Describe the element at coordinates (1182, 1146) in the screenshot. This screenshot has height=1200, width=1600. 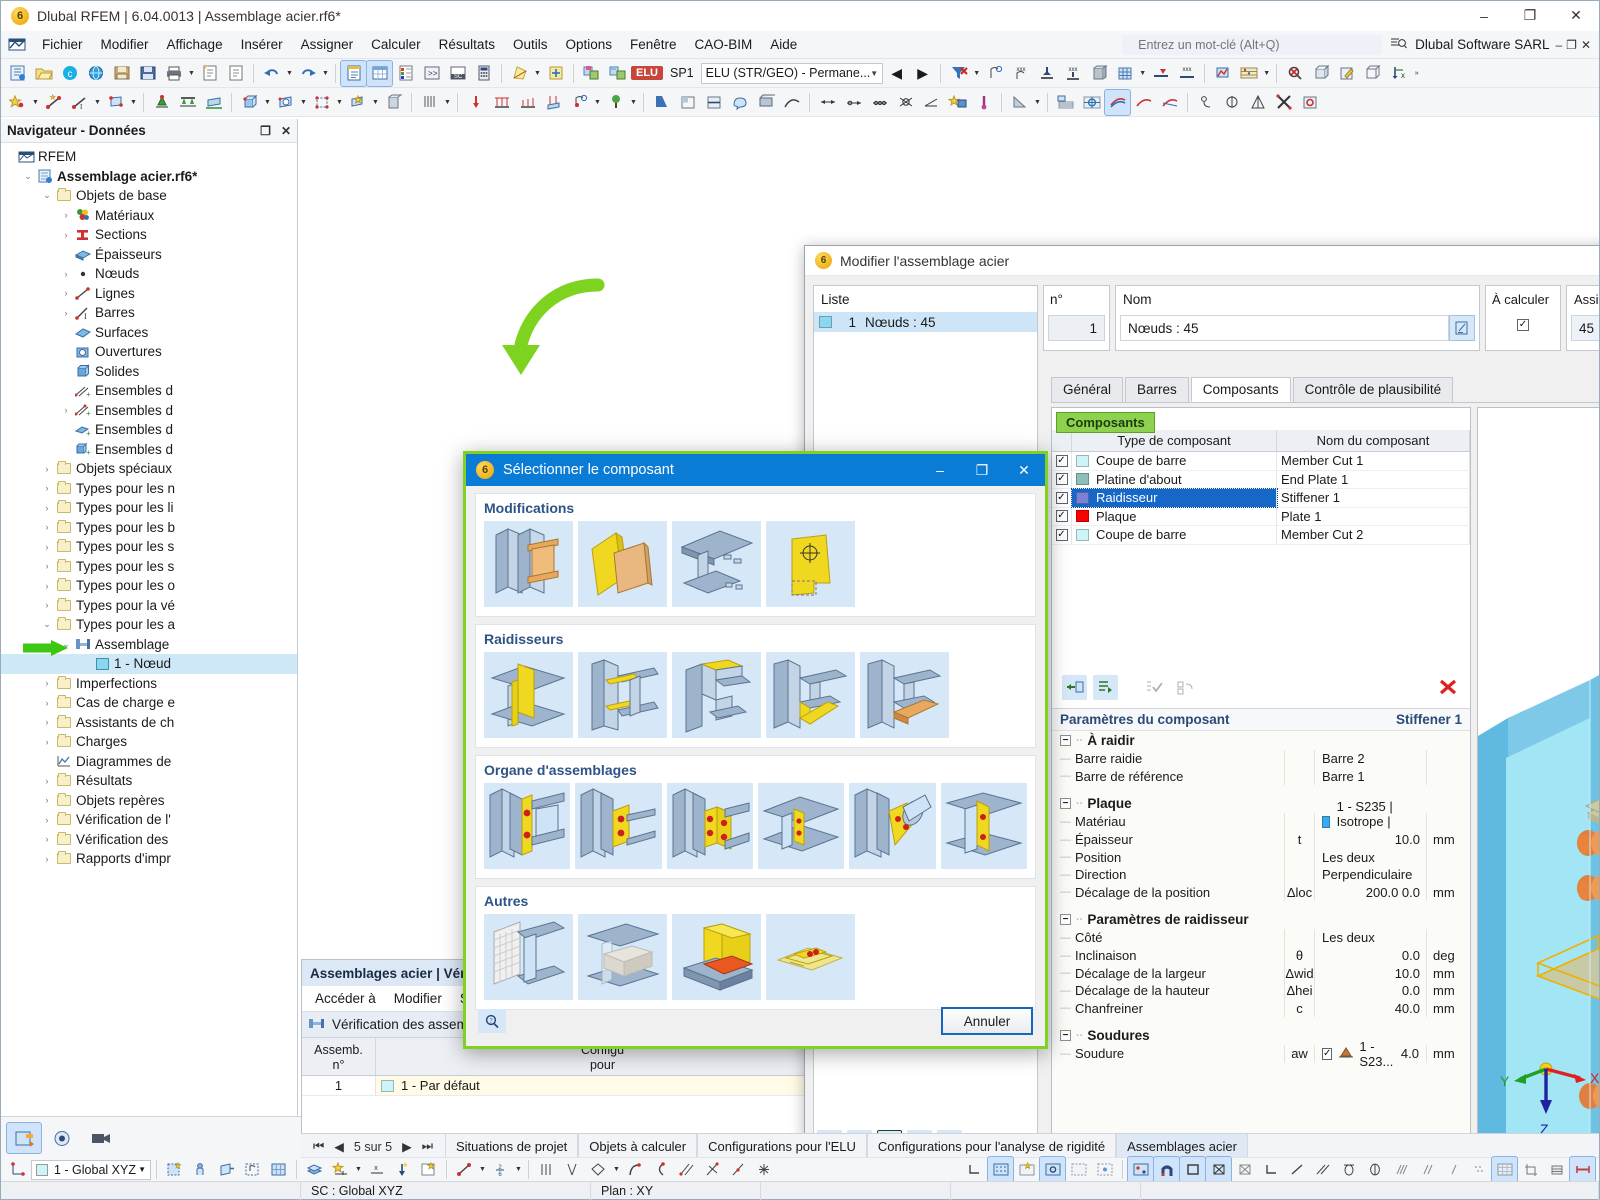
I see `tab-assemblages-acier: Assemblages acier` at that location.